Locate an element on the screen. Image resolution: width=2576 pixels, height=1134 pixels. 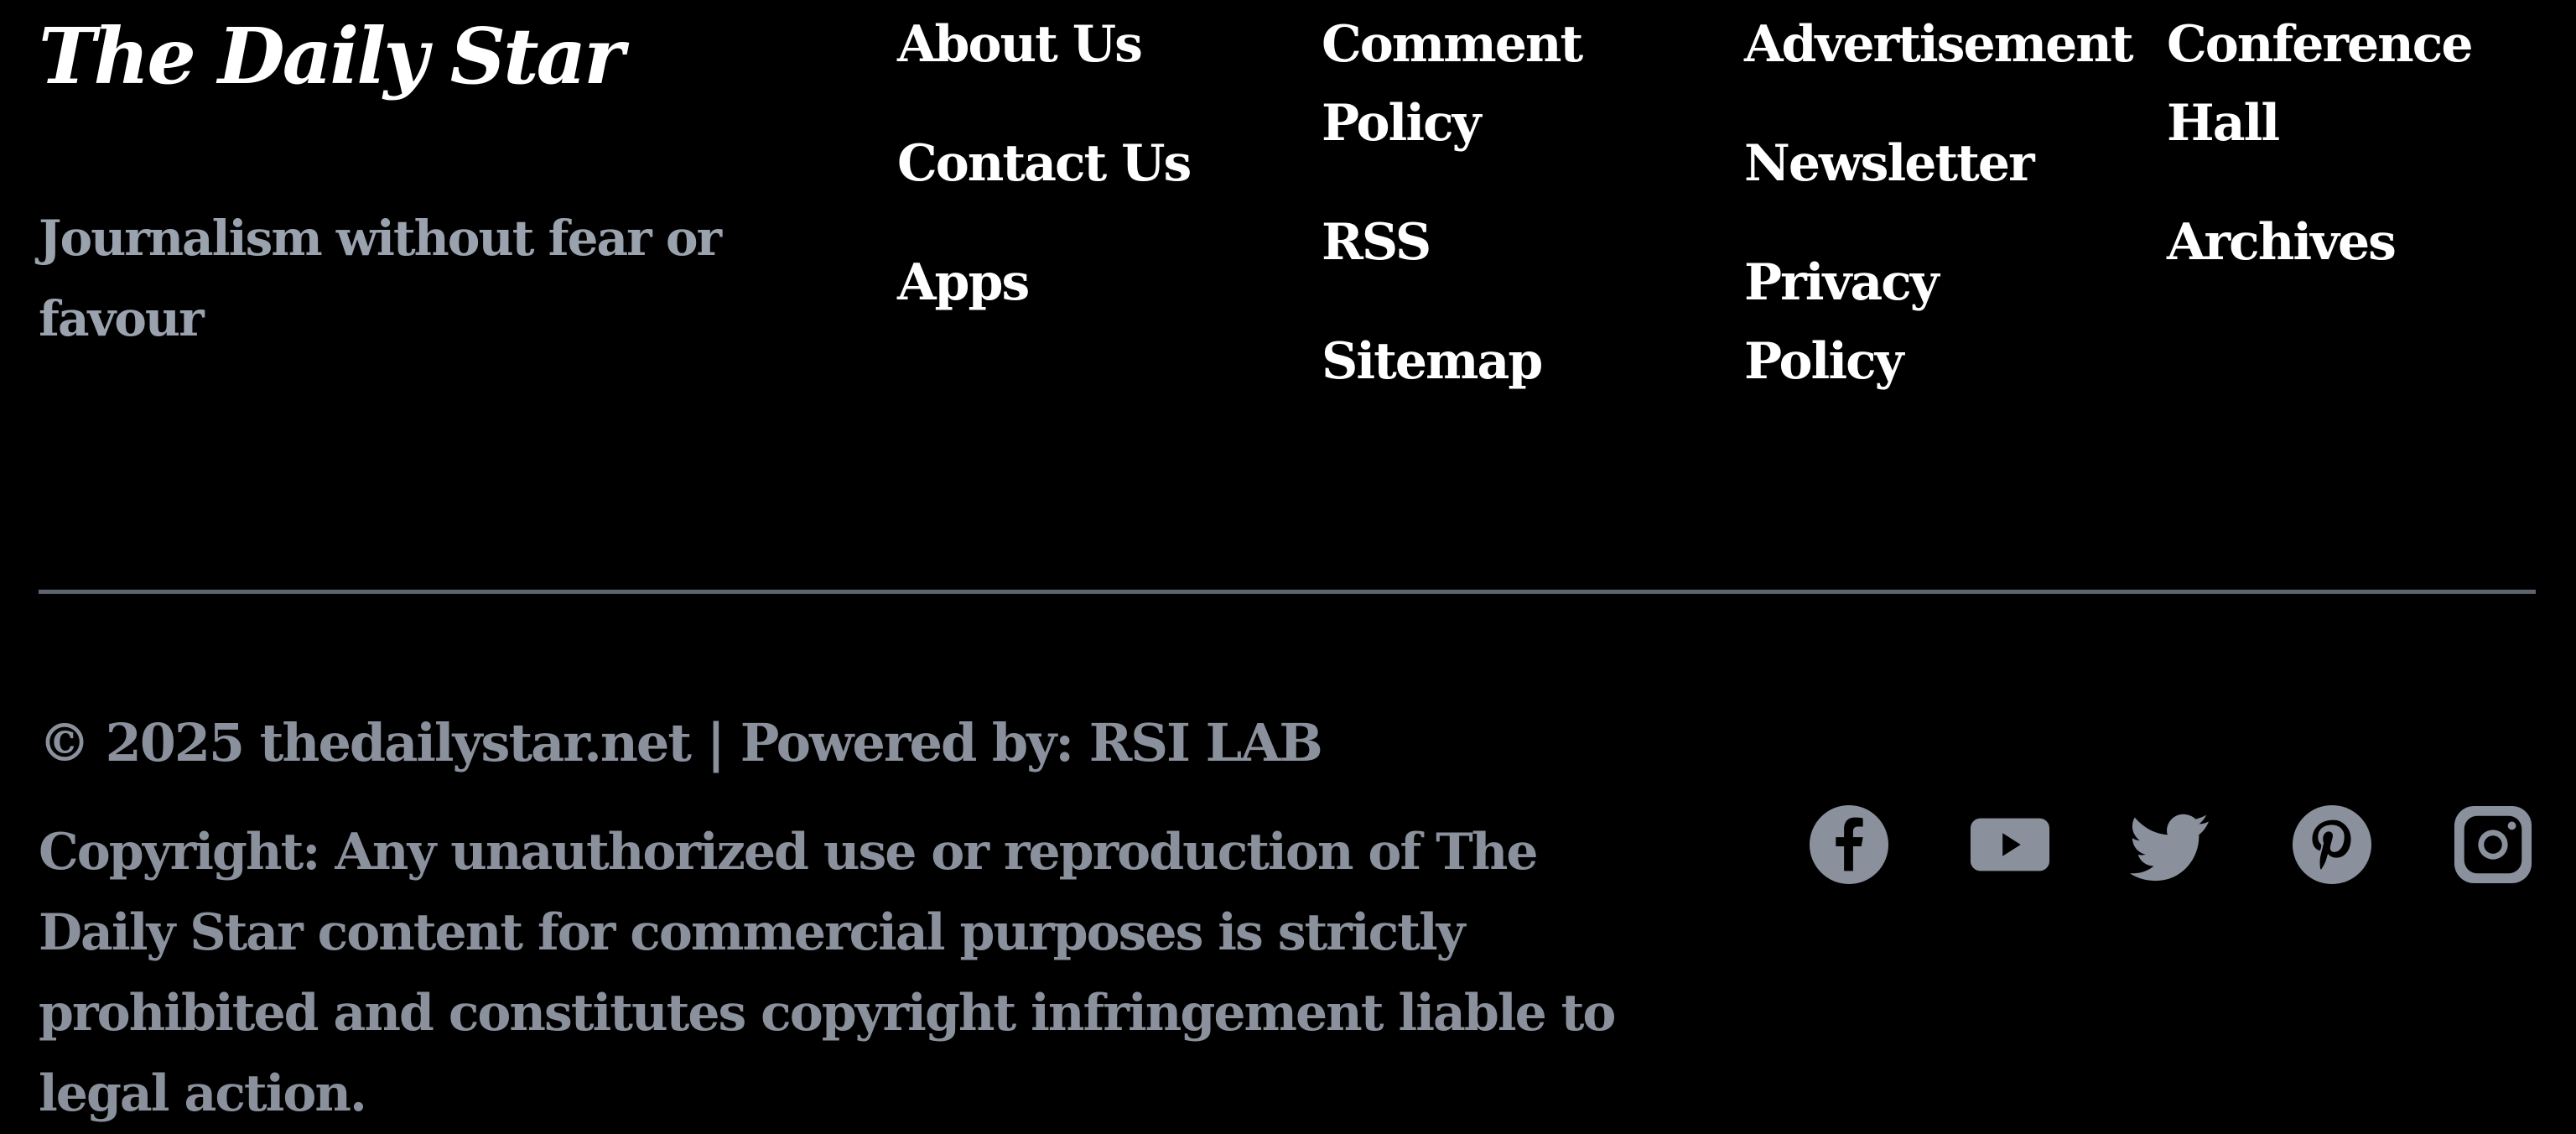
advertisement-link: Advertisement is located at coordinates (1939, 44).